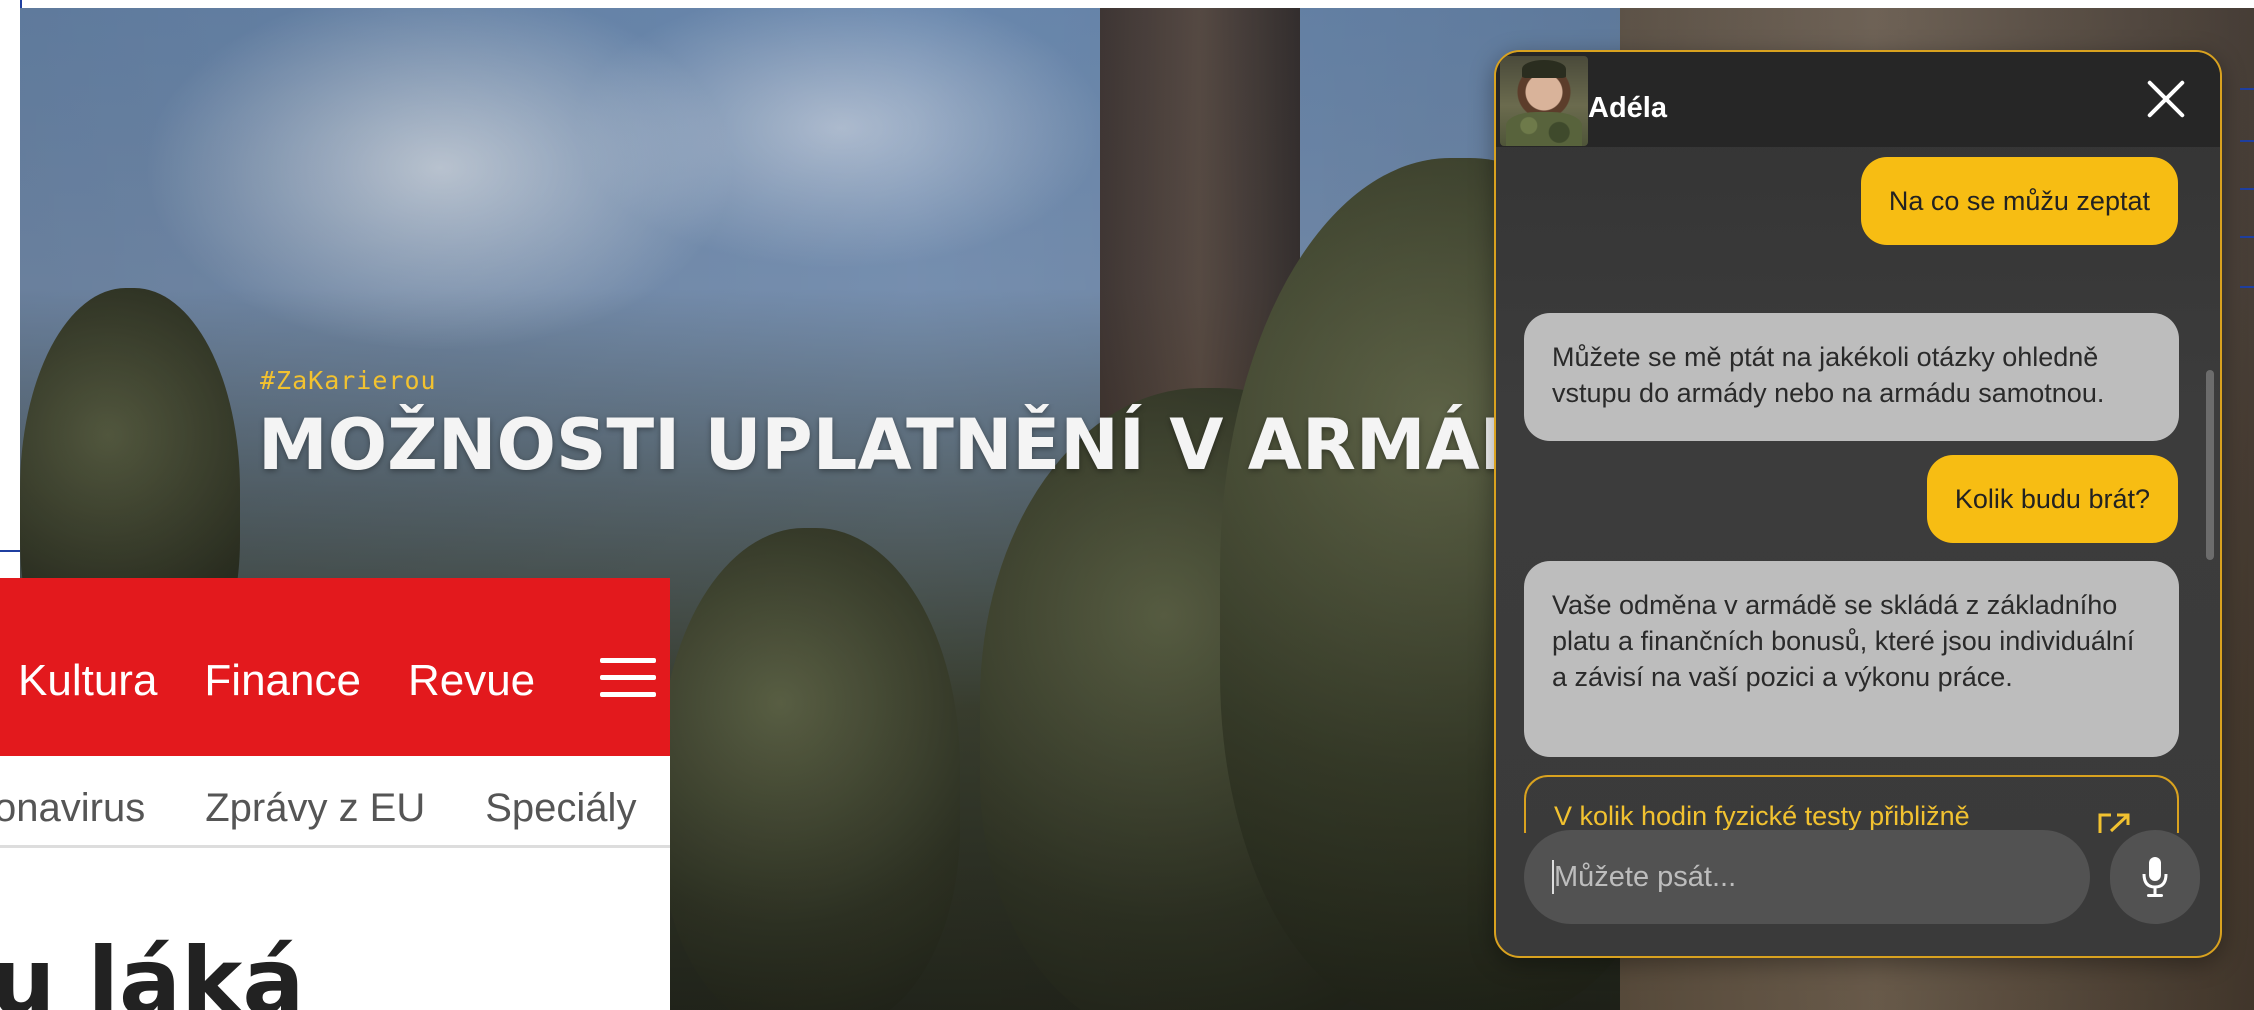  What do you see at coordinates (2019, 201) in the screenshot?
I see `user-message: Na co se můžu zeptat` at bounding box center [2019, 201].